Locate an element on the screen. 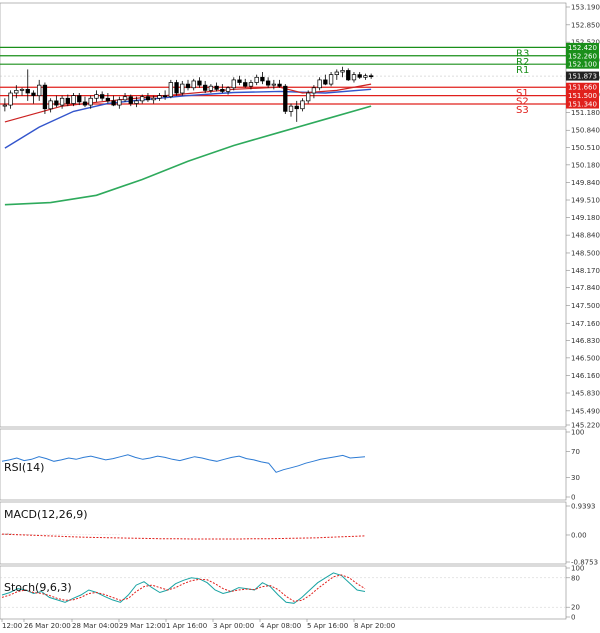  price-tick-label: 145.490 is located at coordinates (585, 411).